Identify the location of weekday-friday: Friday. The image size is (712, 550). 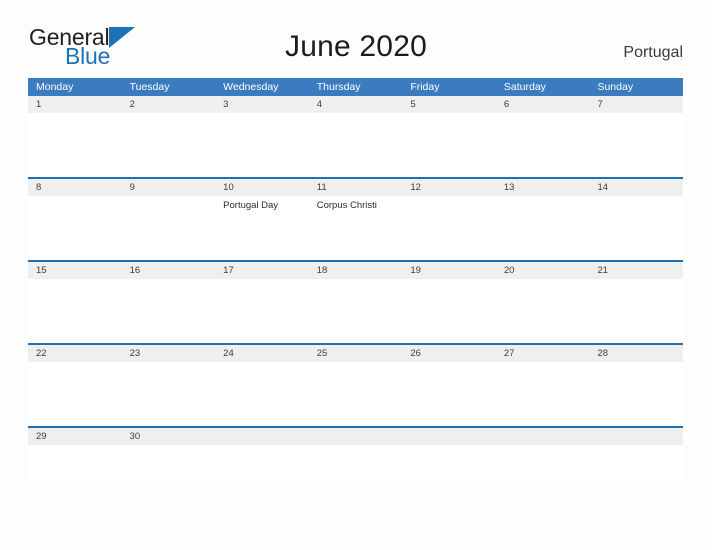
(425, 87).